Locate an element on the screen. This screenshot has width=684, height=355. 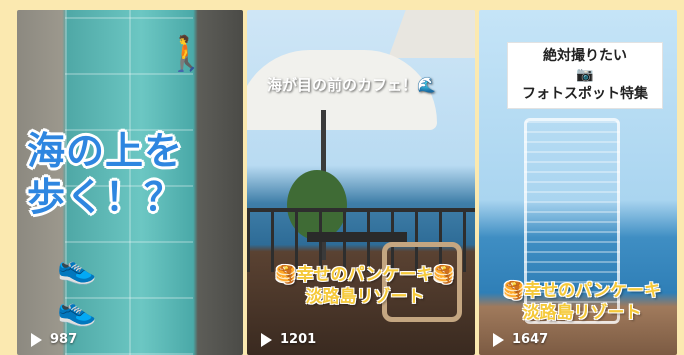
card-3-title-box: 絶対撮りたい 📷 フォトスポット特集 is located at coordinates (585, 75).